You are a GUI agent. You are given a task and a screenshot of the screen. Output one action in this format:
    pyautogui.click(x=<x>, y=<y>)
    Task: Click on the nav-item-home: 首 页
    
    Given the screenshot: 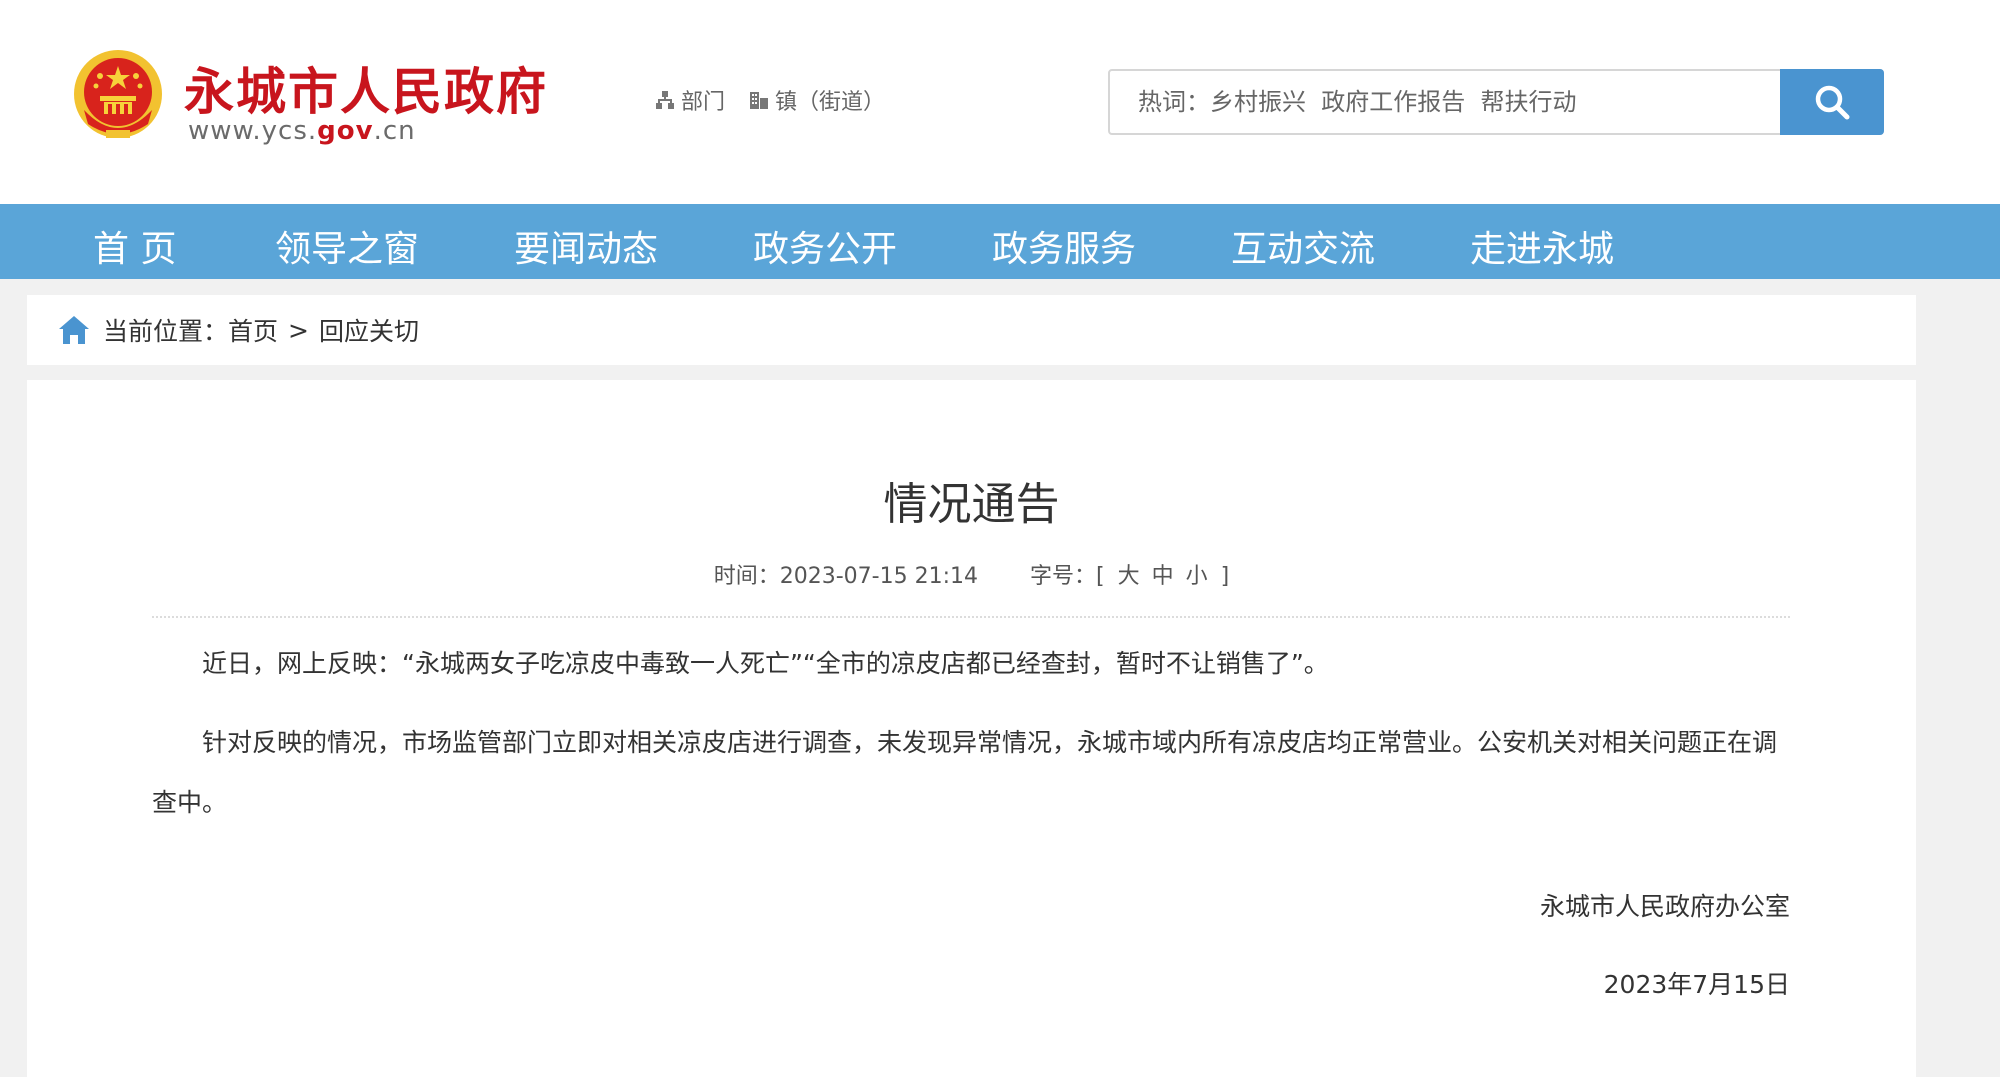 What is the action you would take?
    pyautogui.click(x=134, y=246)
    